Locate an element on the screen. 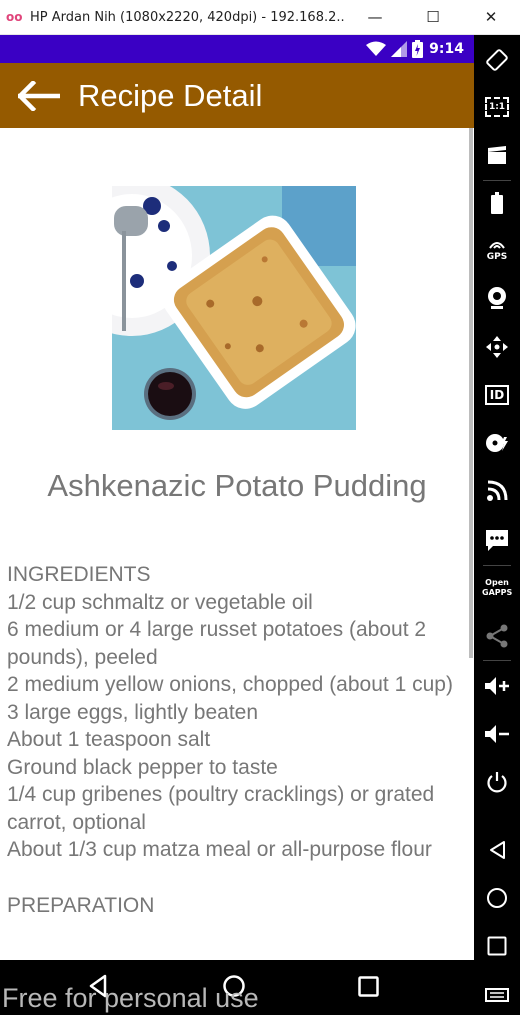 Image resolution: width=520 pixels, height=1015 pixels. id-icon: ID is located at coordinates (497, 395).